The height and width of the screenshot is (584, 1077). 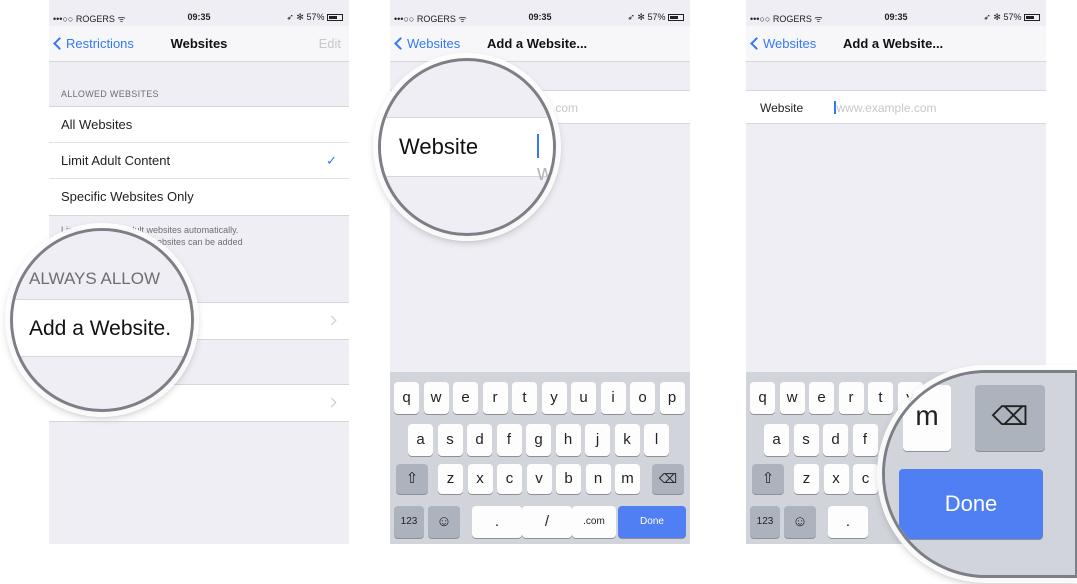 What do you see at coordinates (110, 94) in the screenshot?
I see `section-header-allowed-websites: ALLOWED WEBSITES` at bounding box center [110, 94].